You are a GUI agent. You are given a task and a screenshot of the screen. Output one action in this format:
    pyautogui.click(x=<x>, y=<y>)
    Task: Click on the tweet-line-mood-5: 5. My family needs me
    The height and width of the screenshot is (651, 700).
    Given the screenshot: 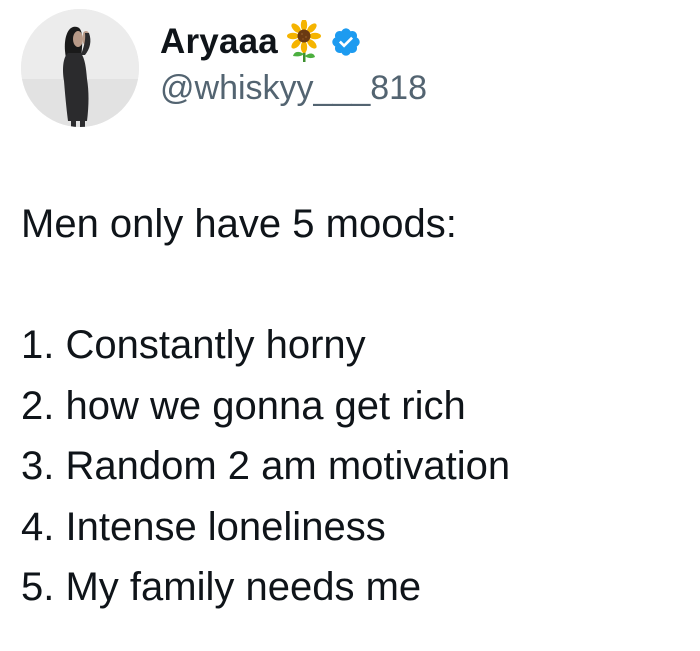 What is the action you would take?
    pyautogui.click(x=221, y=587)
    